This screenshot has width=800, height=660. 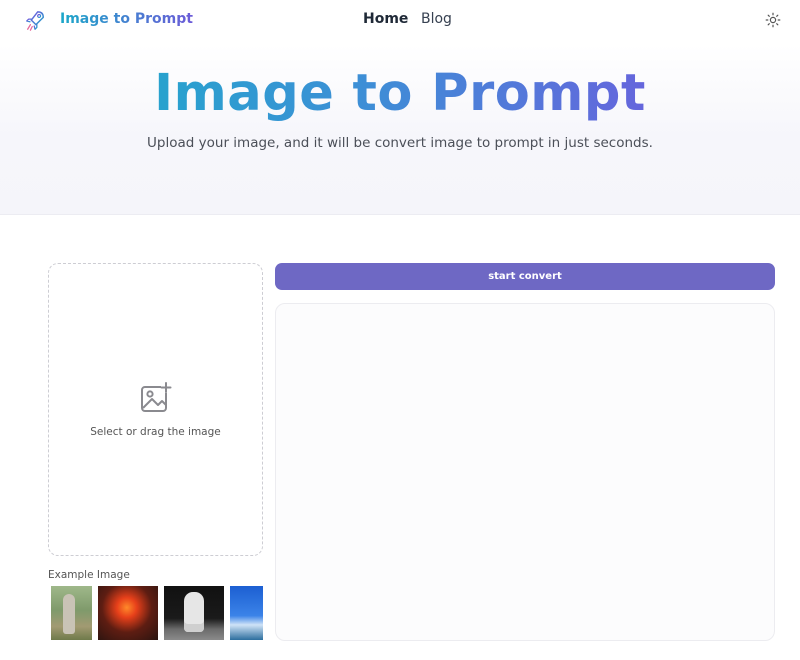 I want to click on image-upload-dropzone: Select or drag the image, so click(x=155, y=409).